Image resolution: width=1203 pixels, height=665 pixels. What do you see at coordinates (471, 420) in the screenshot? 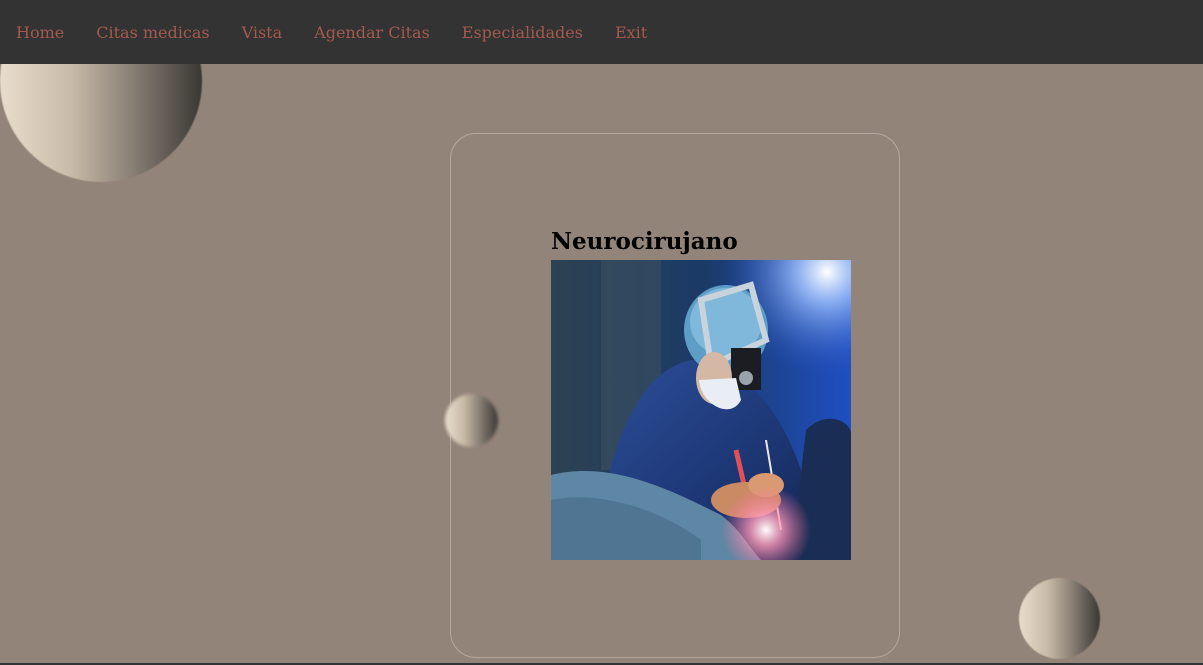
I see `decorative-sphere-small` at bounding box center [471, 420].